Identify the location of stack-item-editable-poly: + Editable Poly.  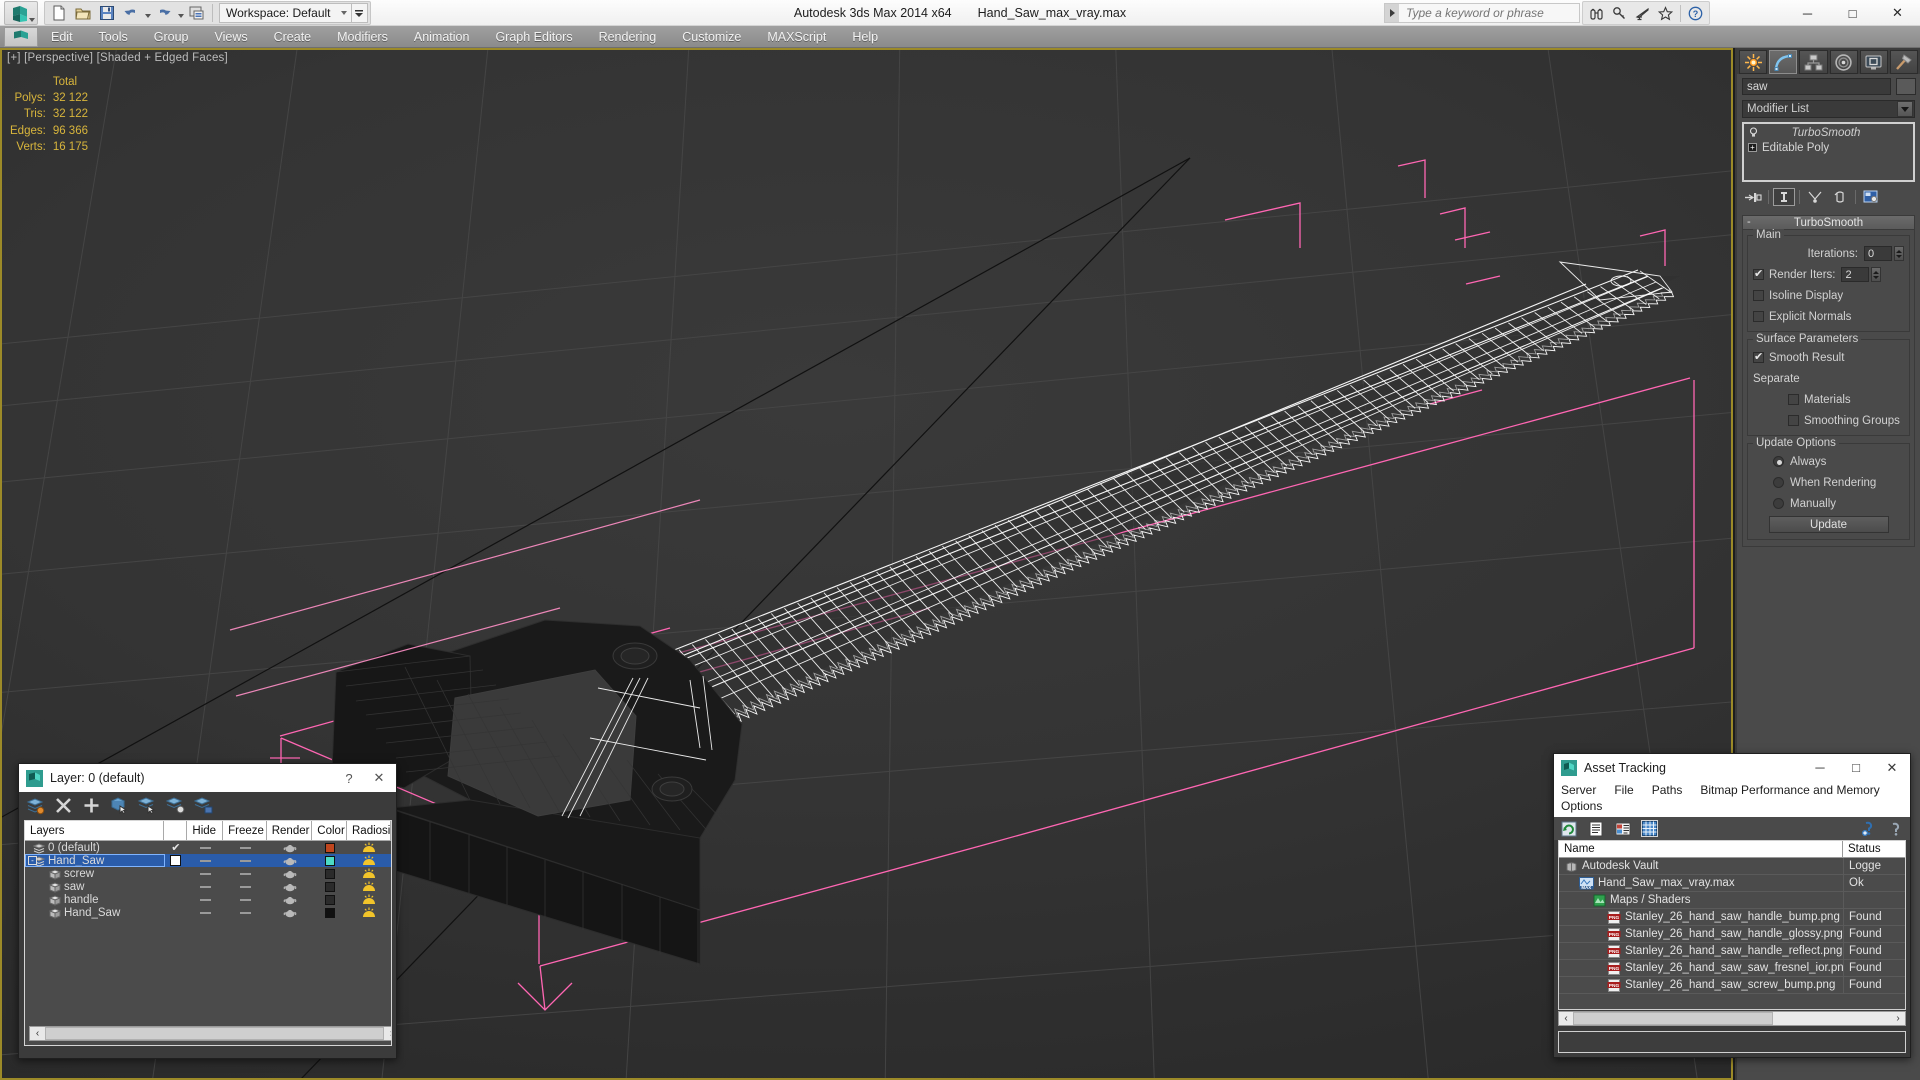
(1828, 147).